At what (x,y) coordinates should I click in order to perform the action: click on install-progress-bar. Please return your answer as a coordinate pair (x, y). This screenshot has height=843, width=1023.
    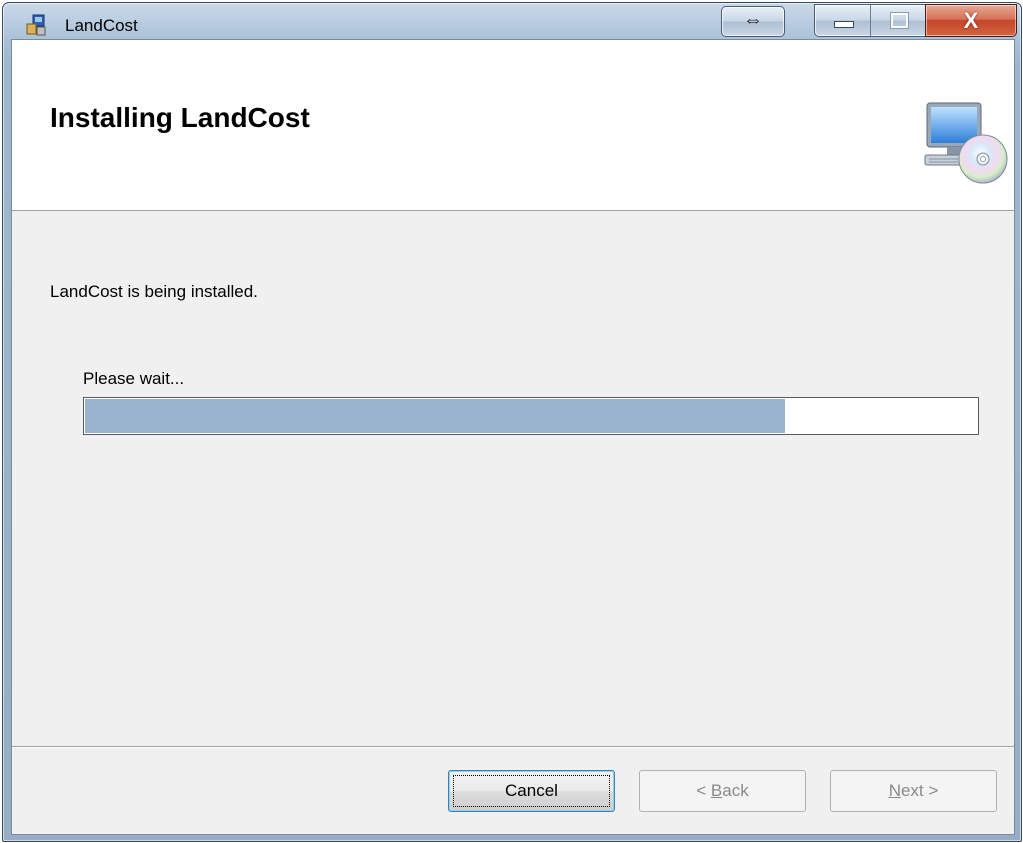
    Looking at the image, I should click on (531, 416).